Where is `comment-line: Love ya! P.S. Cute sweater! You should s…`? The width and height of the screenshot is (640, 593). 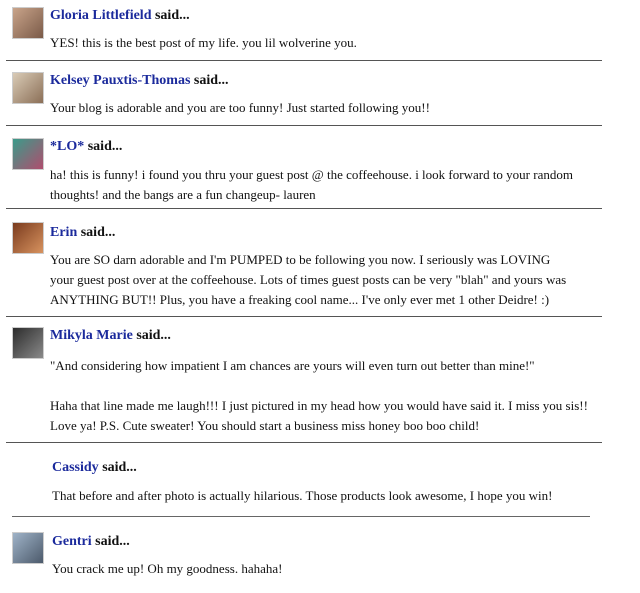 comment-line: Love ya! P.S. Cute sweater! You should s… is located at coordinates (265, 425).